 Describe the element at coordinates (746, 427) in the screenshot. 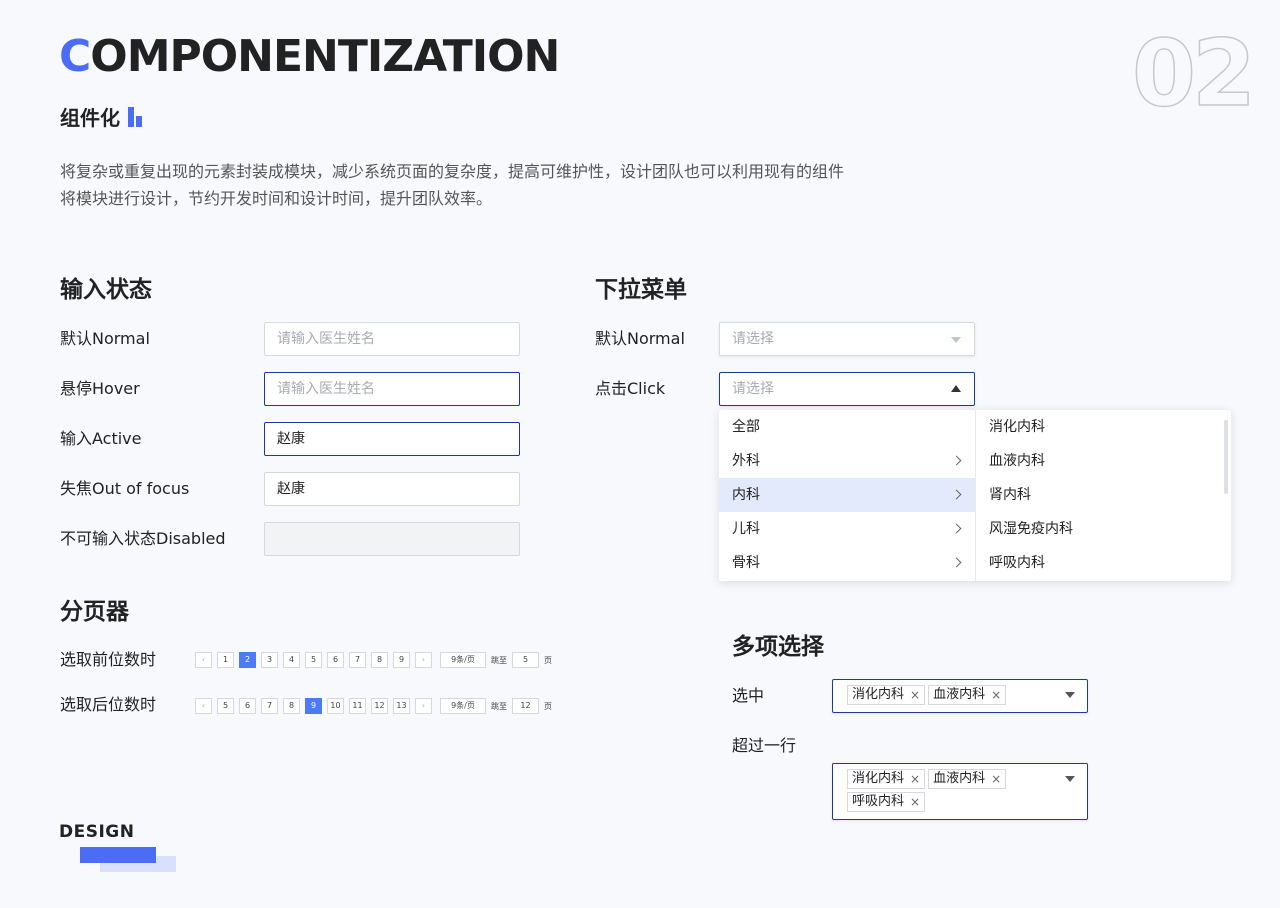

I see `option-label: 全部` at that location.